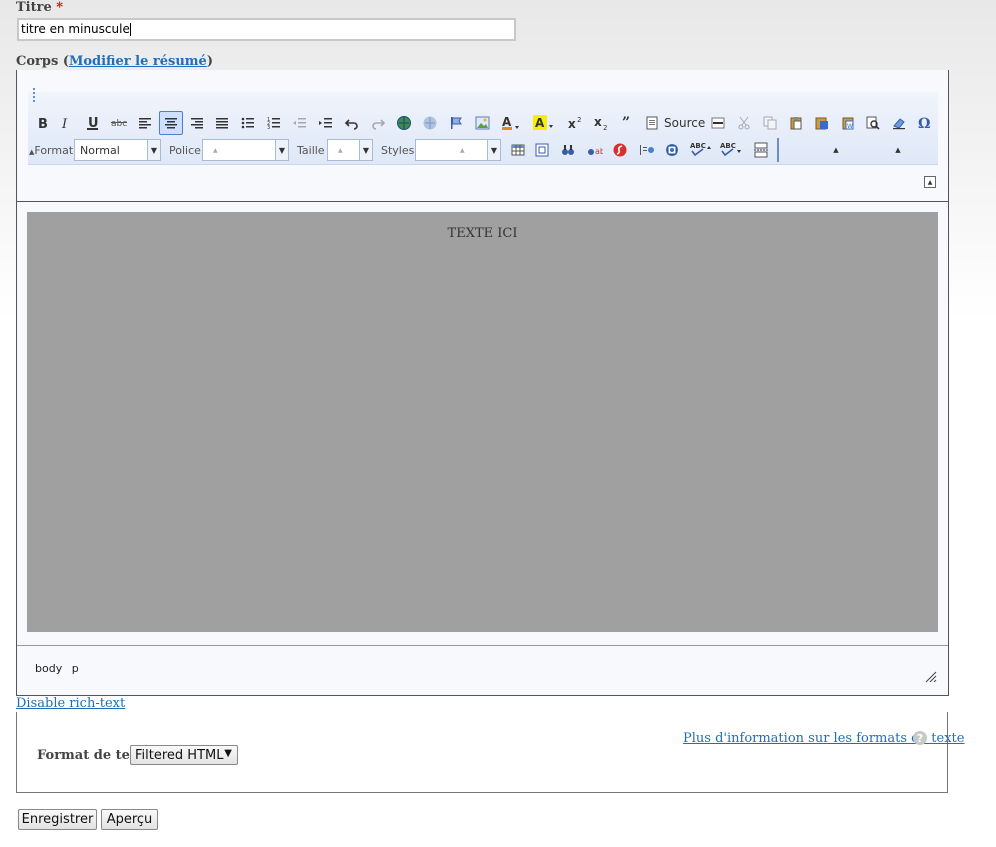 The image size is (996, 847). I want to click on svg-text: ab, so click(599, 151).